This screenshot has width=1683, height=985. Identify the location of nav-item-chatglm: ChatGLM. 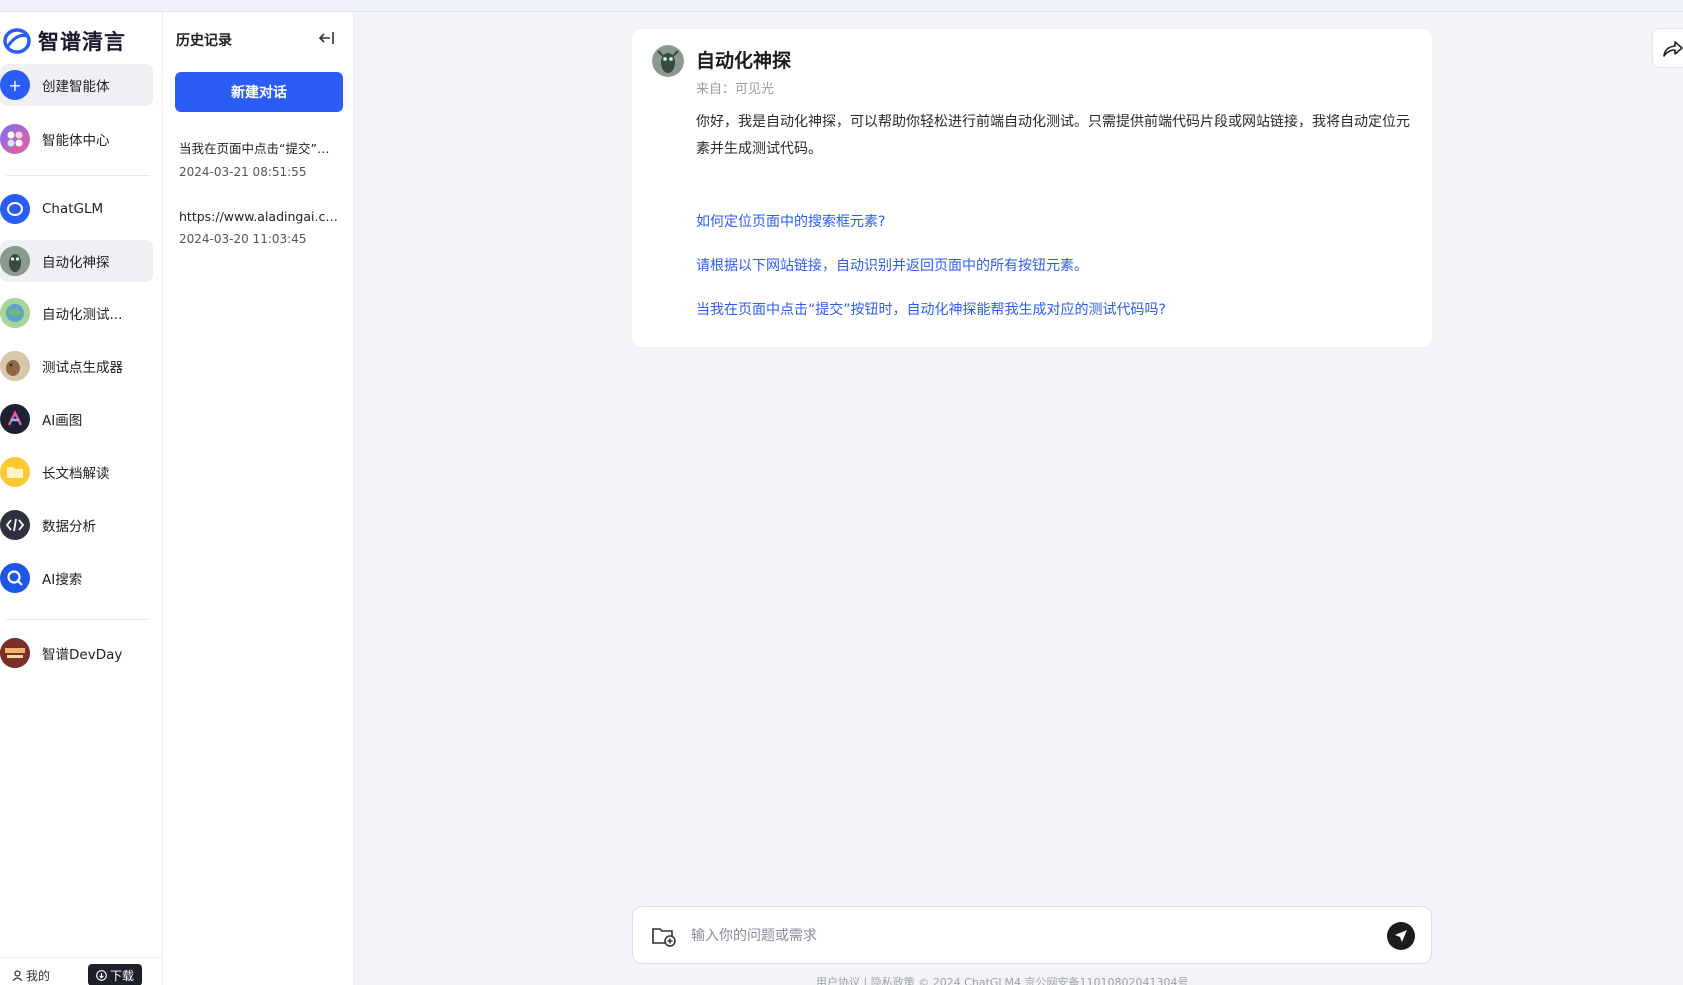
(76, 209).